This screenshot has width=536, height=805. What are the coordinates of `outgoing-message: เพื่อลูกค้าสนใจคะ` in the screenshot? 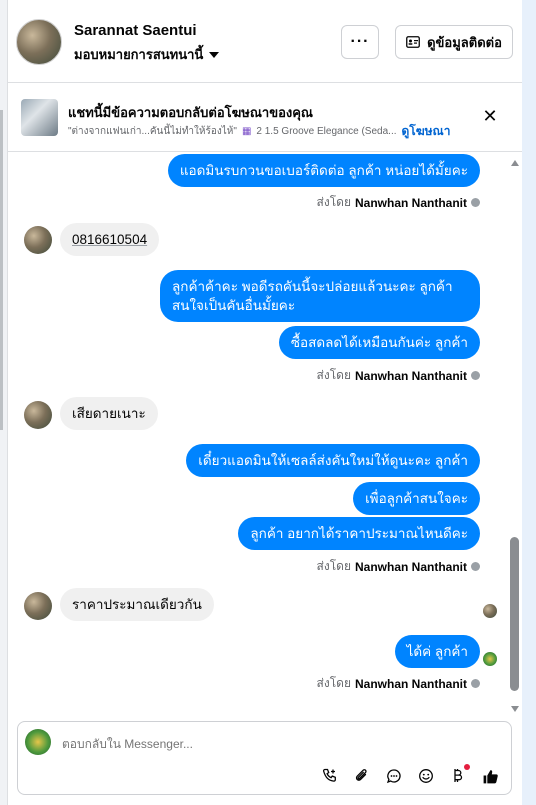 It's located at (416, 498).